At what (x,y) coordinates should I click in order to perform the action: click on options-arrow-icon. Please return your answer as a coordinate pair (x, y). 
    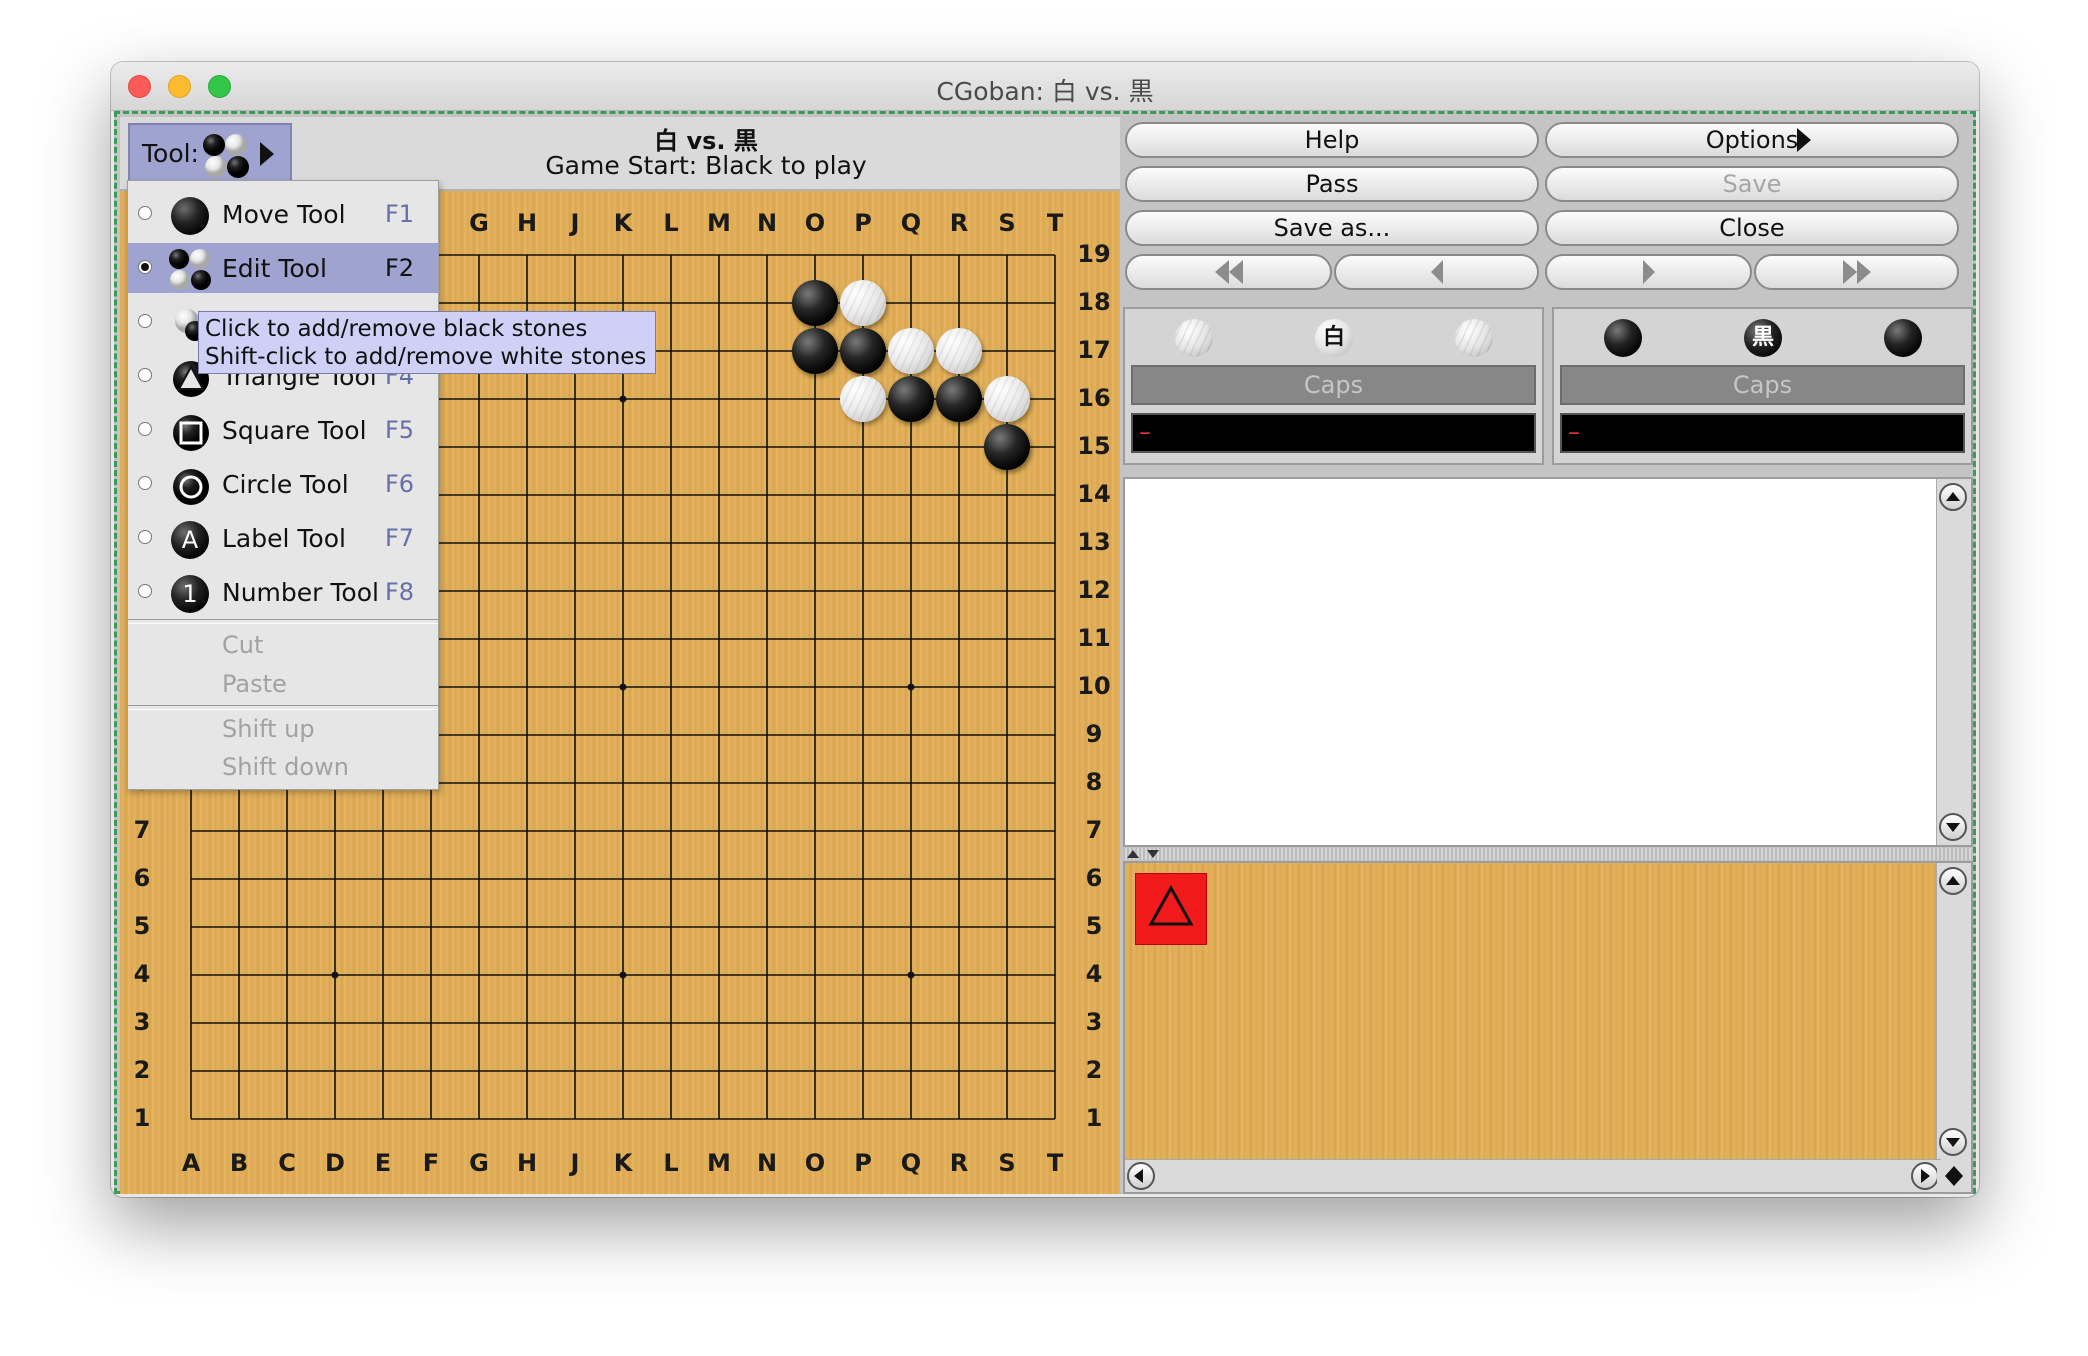
    Looking at the image, I should click on (1804, 140).